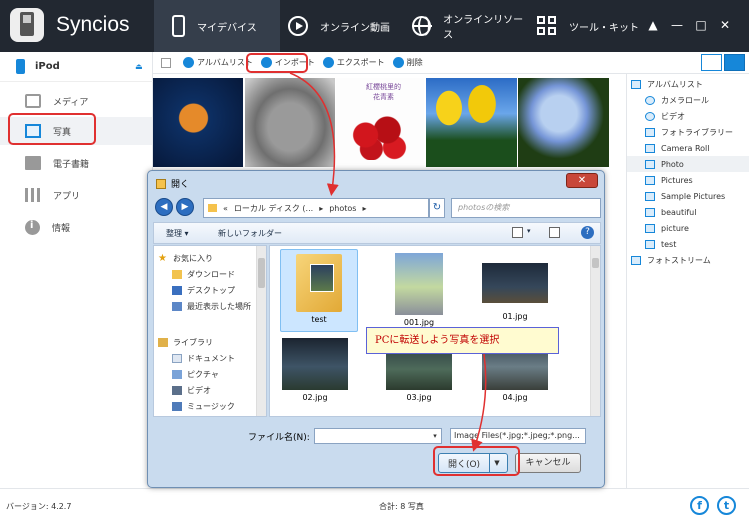  Describe the element at coordinates (93, 24) in the screenshot. I see `app-brand: Syncios` at that location.